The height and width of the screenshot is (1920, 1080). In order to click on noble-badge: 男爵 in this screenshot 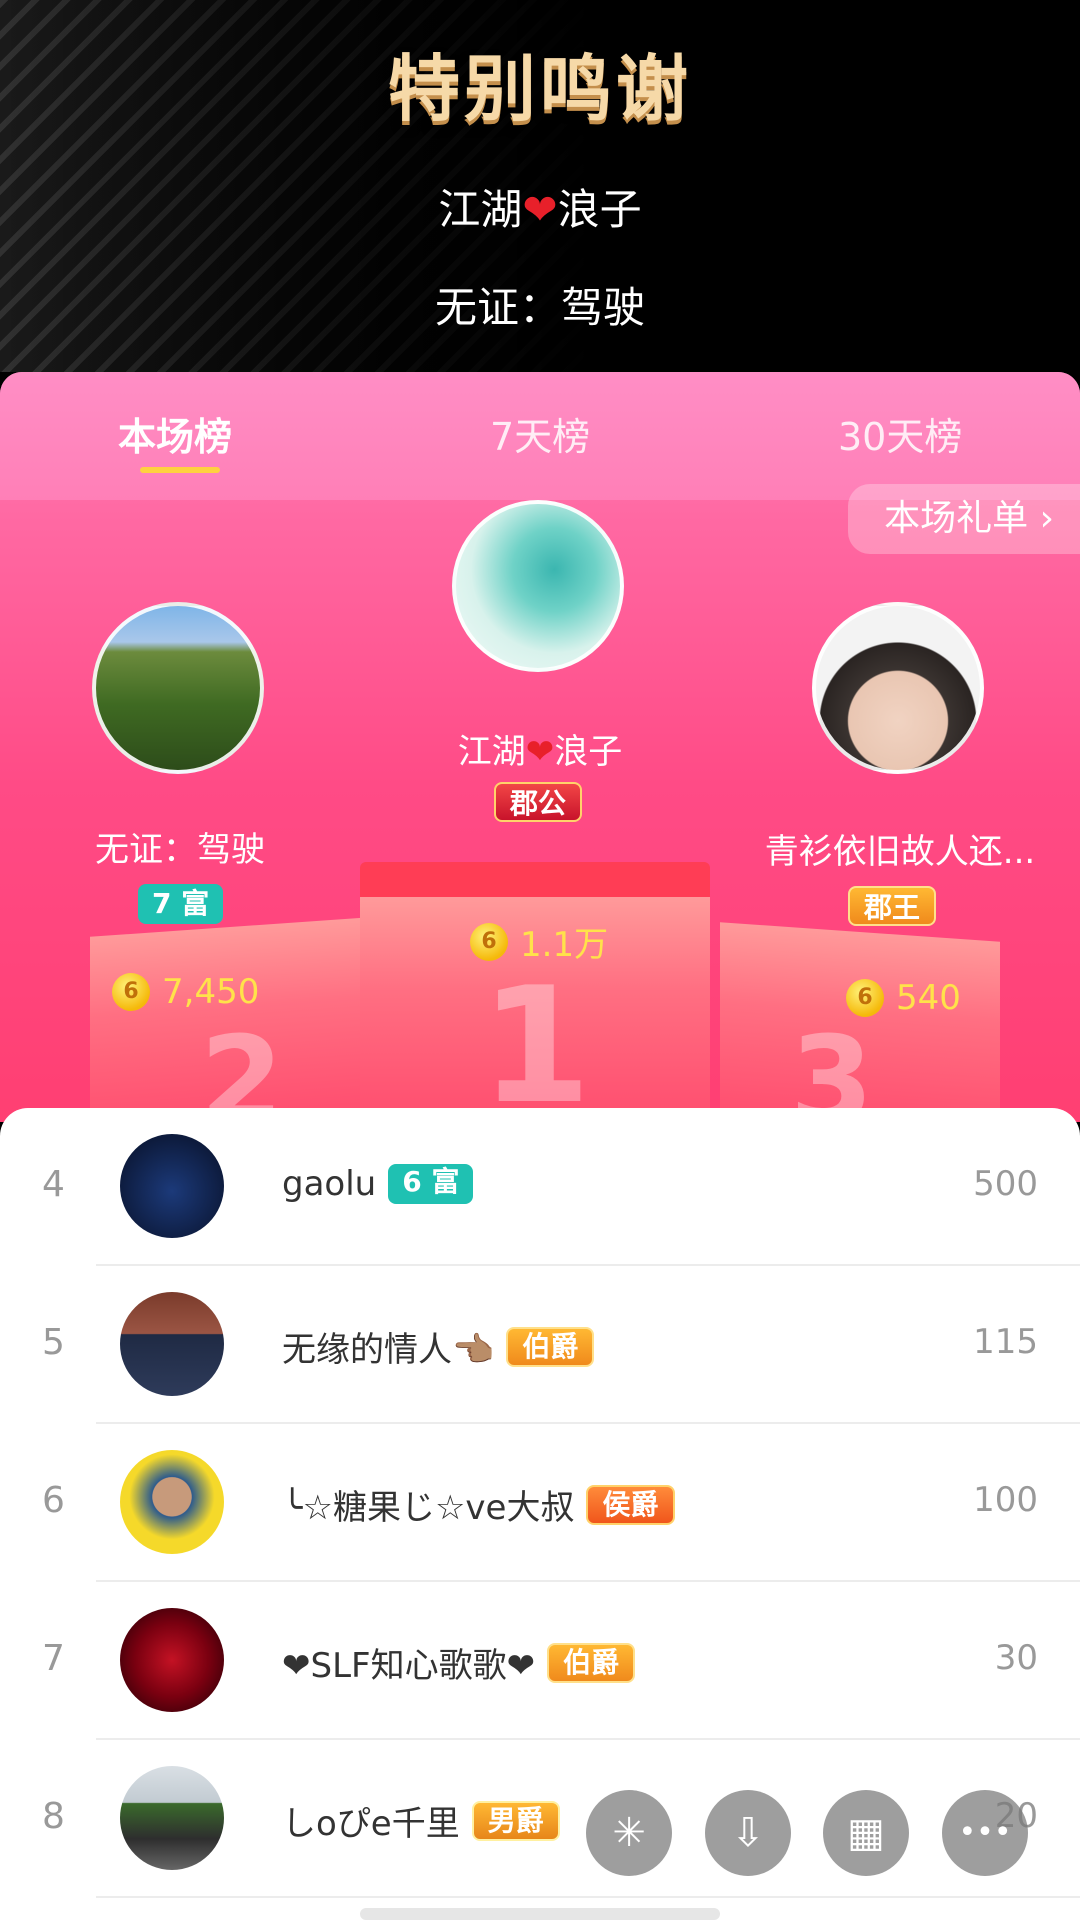, I will do `click(515, 1820)`.